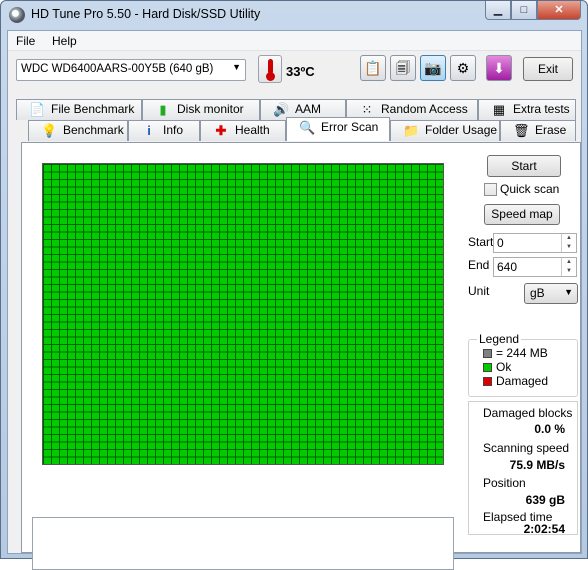 This screenshot has height=570, width=588. I want to click on tab-benchmark: 💡 Benchmark, so click(78, 130).